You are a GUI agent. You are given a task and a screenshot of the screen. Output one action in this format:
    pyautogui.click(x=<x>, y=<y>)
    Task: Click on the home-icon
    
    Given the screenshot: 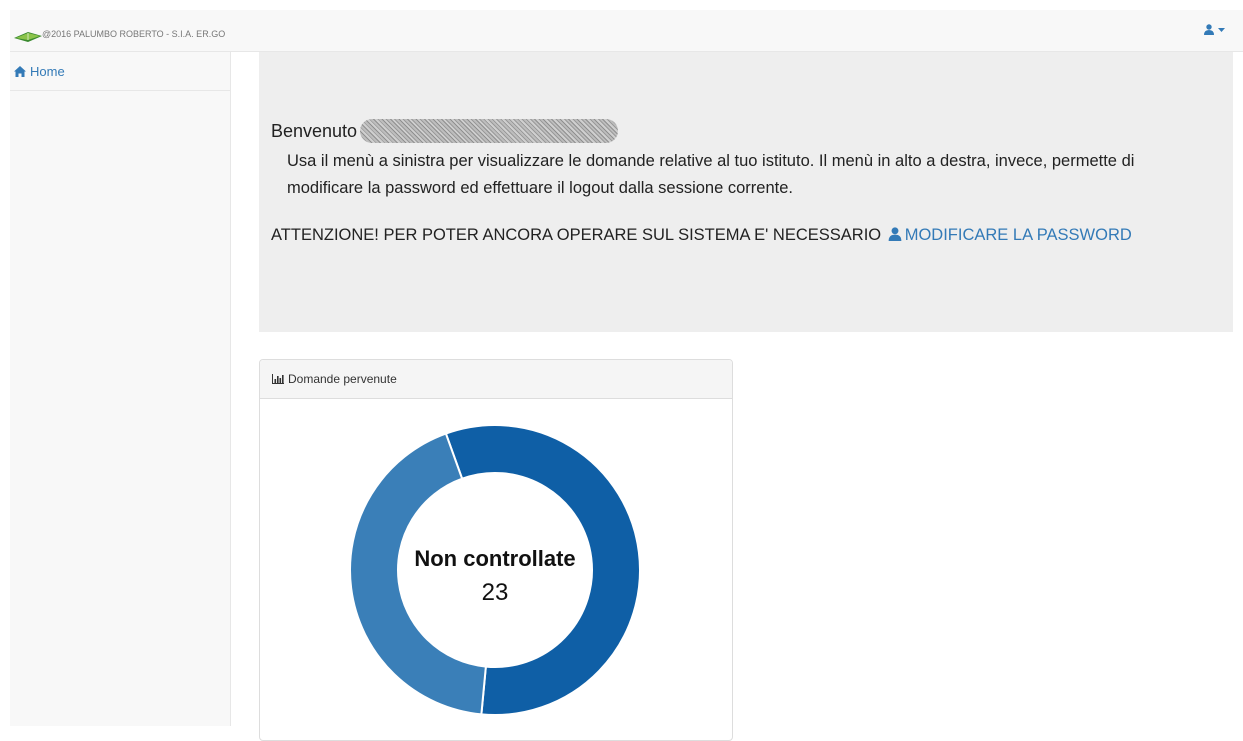 What is the action you would take?
    pyautogui.click(x=20, y=71)
    